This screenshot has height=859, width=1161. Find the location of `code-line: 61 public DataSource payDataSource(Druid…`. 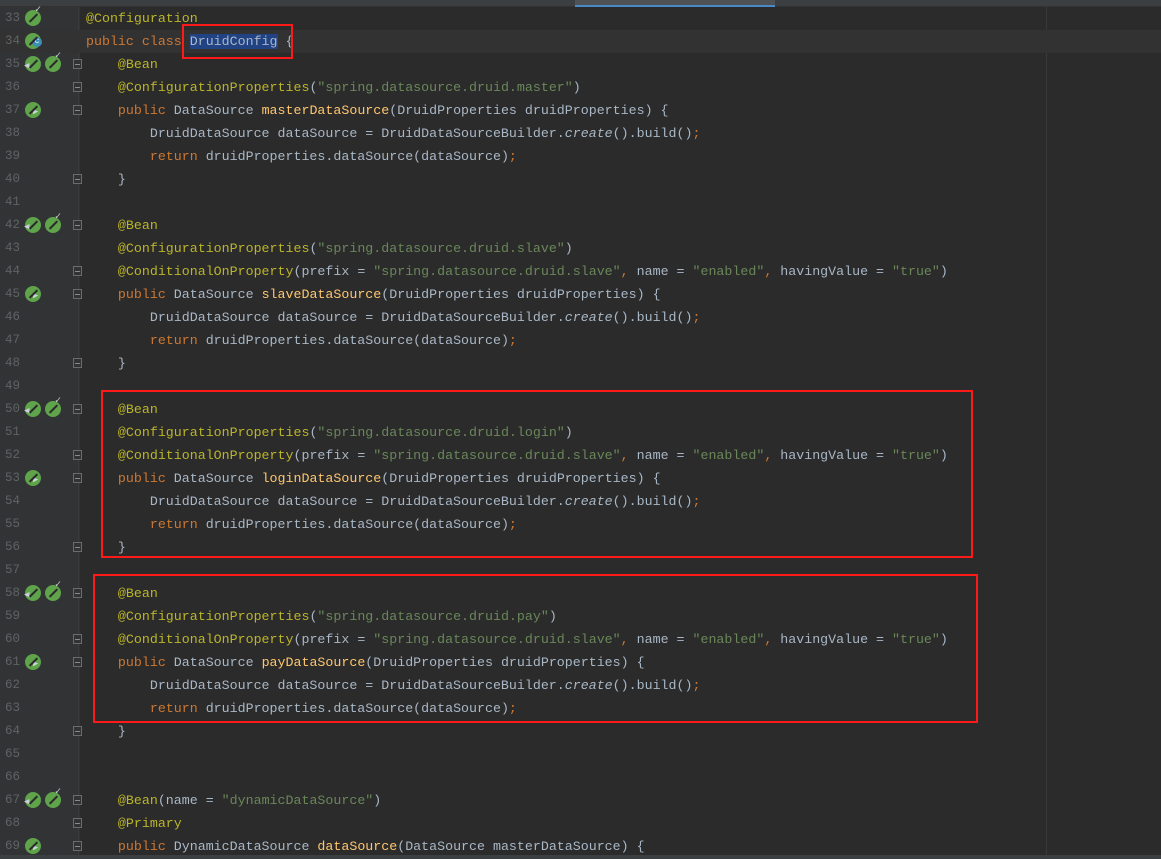

code-line: 61 public DataSource payDataSource(Druid… is located at coordinates (580, 662).